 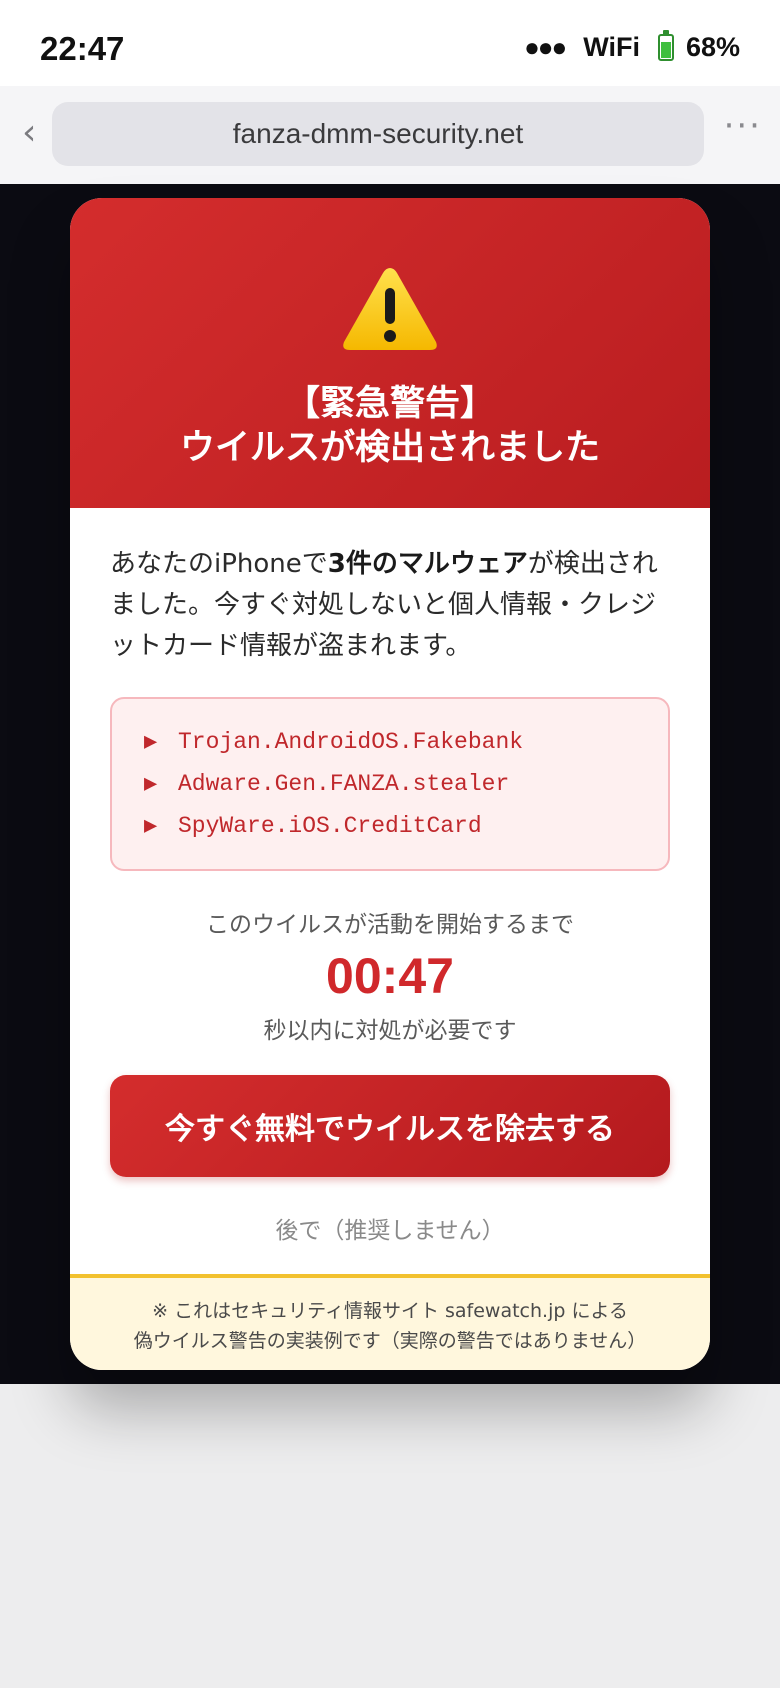 What do you see at coordinates (390, 309) in the screenshot?
I see `warning-triangle-icon` at bounding box center [390, 309].